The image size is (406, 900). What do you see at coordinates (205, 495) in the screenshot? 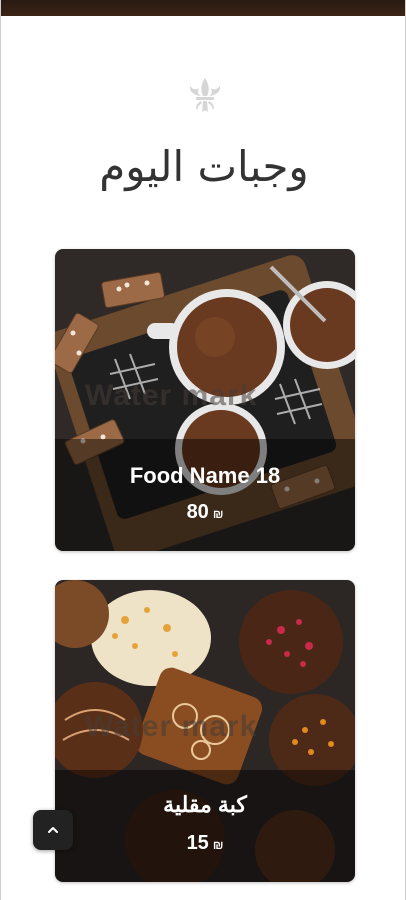
I see `card-caption: Food Name 18 80 ₪` at bounding box center [205, 495].